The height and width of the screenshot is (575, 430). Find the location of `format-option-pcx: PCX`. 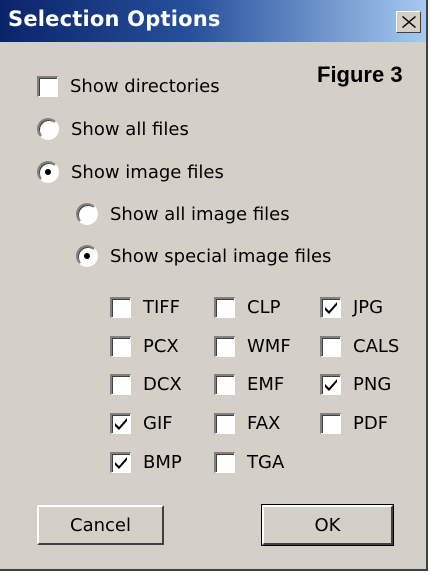

format-option-pcx: PCX is located at coordinates (144, 346).